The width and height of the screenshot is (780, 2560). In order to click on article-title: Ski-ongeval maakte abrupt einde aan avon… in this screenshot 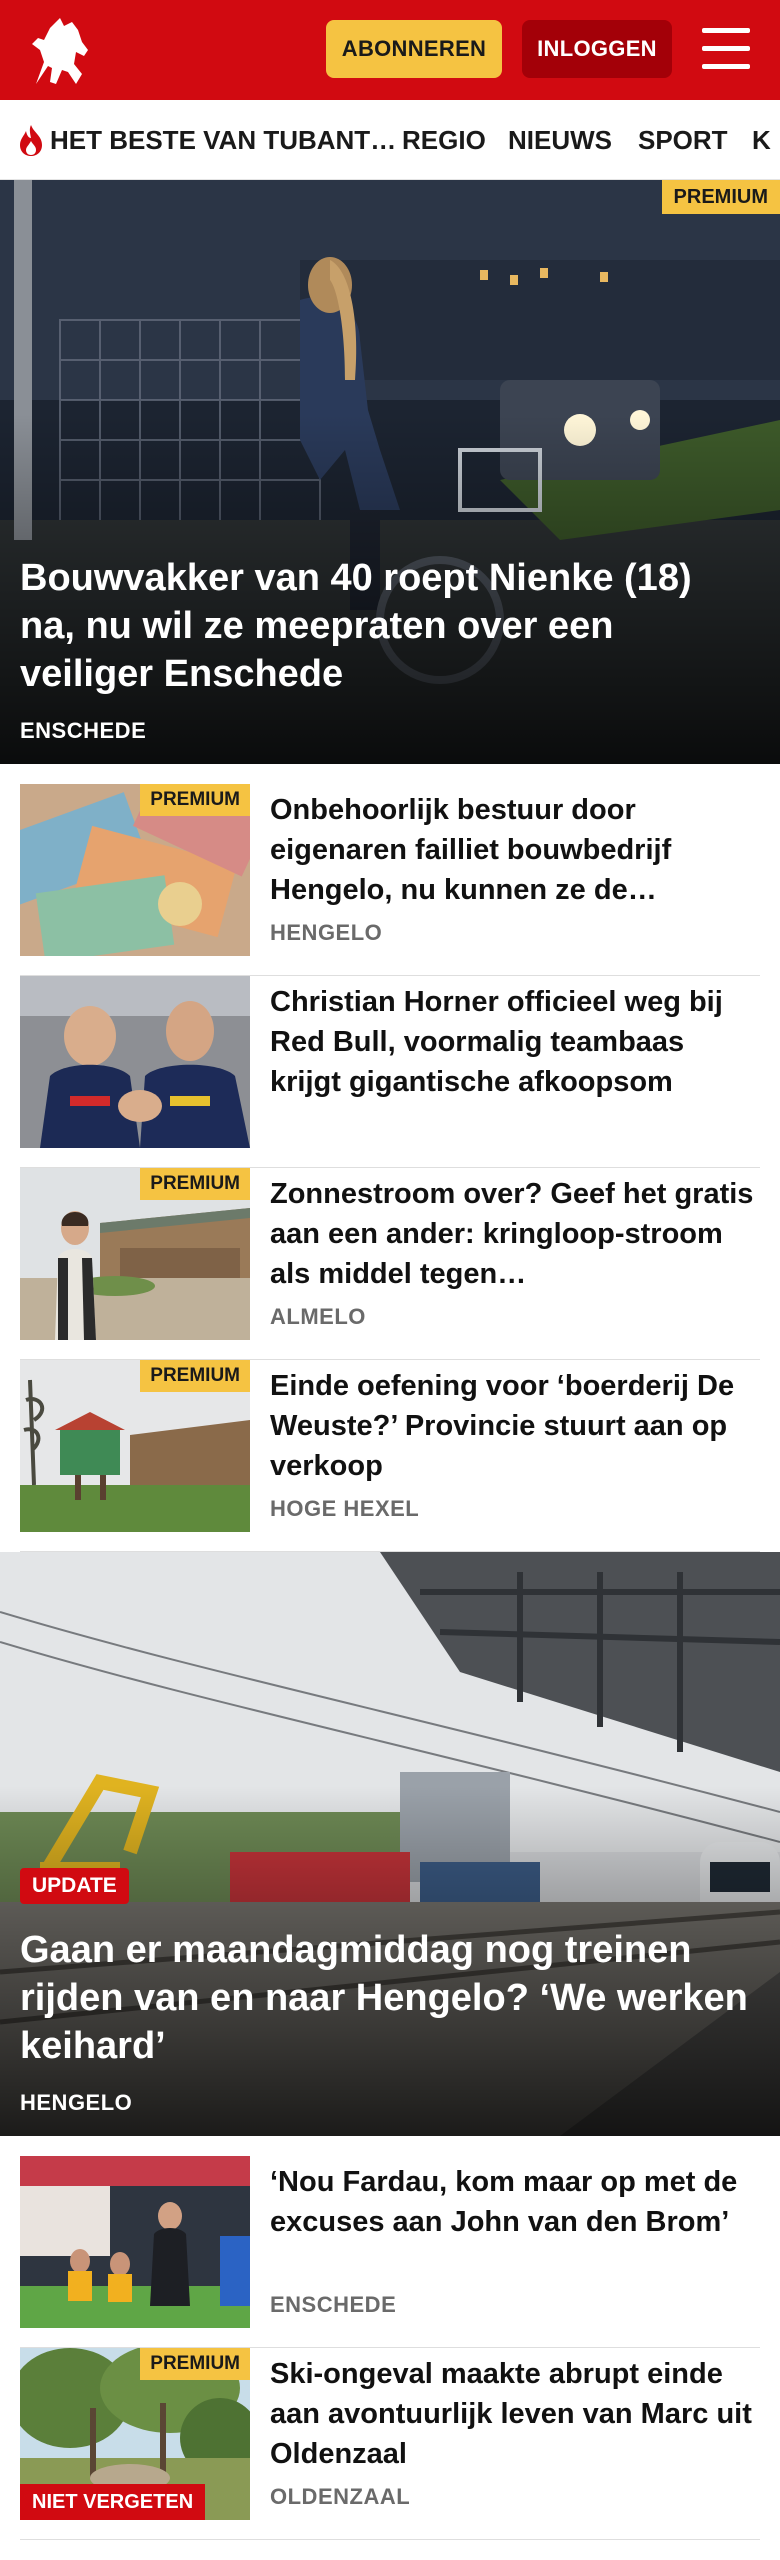, I will do `click(515, 2414)`.